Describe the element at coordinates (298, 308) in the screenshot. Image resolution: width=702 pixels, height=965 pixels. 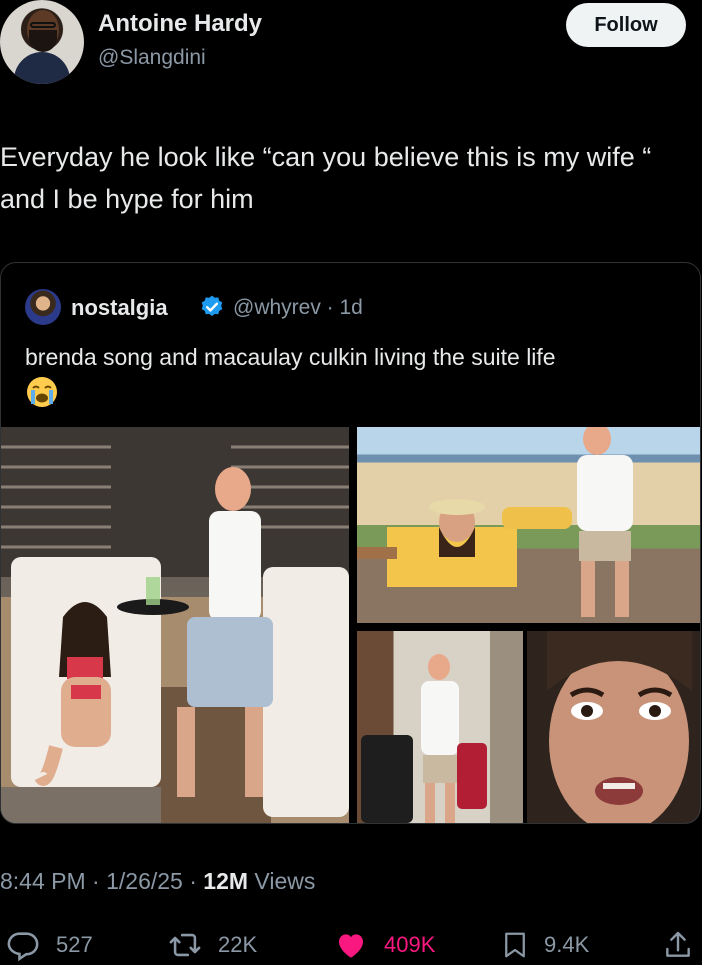
I see `quoted-handle-time: @whyrev · 1d` at that location.